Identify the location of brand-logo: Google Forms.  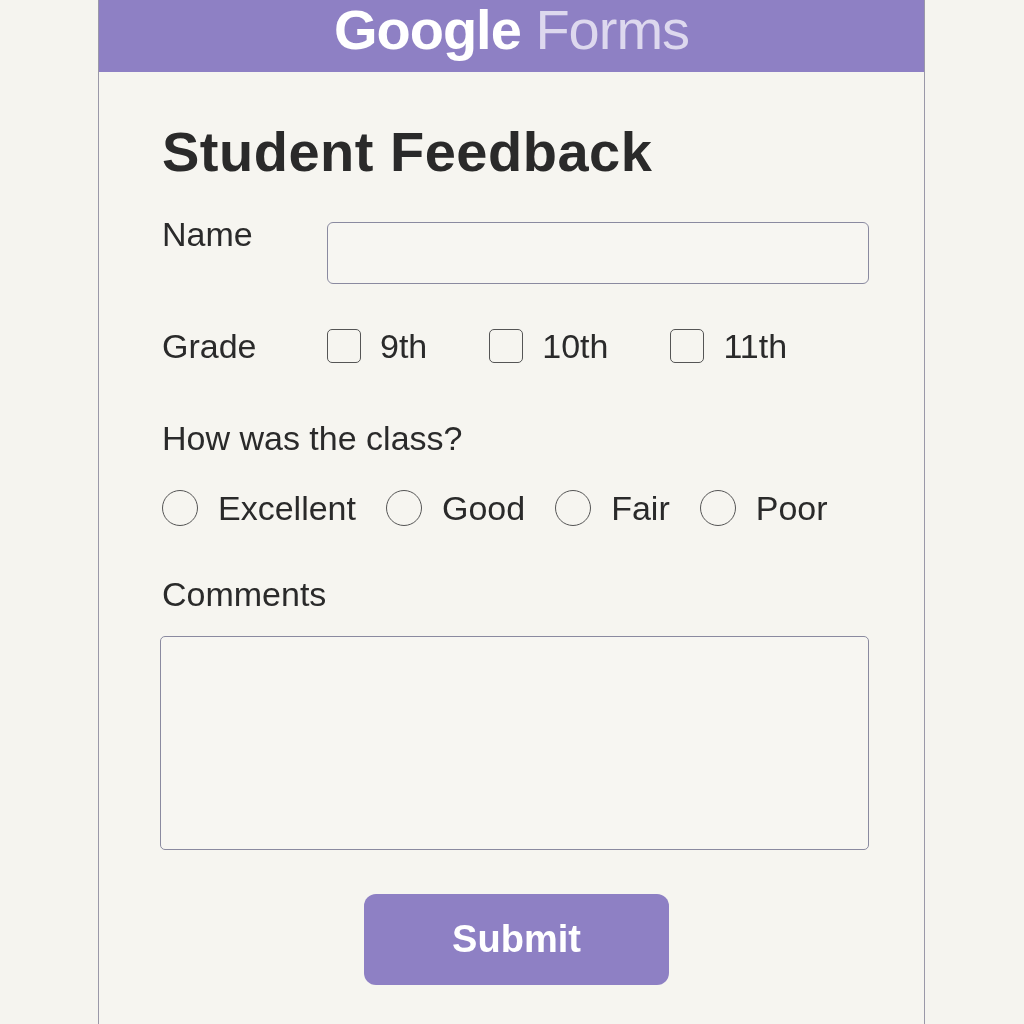
(511, 30).